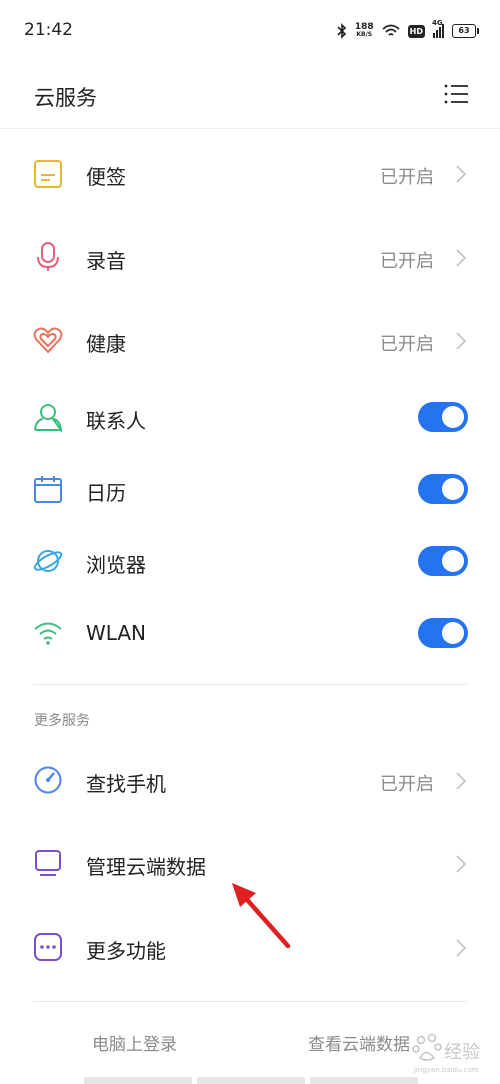 Image resolution: width=500 pixels, height=1084 pixels. What do you see at coordinates (250, 94) in the screenshot?
I see `app-header: 云服务` at bounding box center [250, 94].